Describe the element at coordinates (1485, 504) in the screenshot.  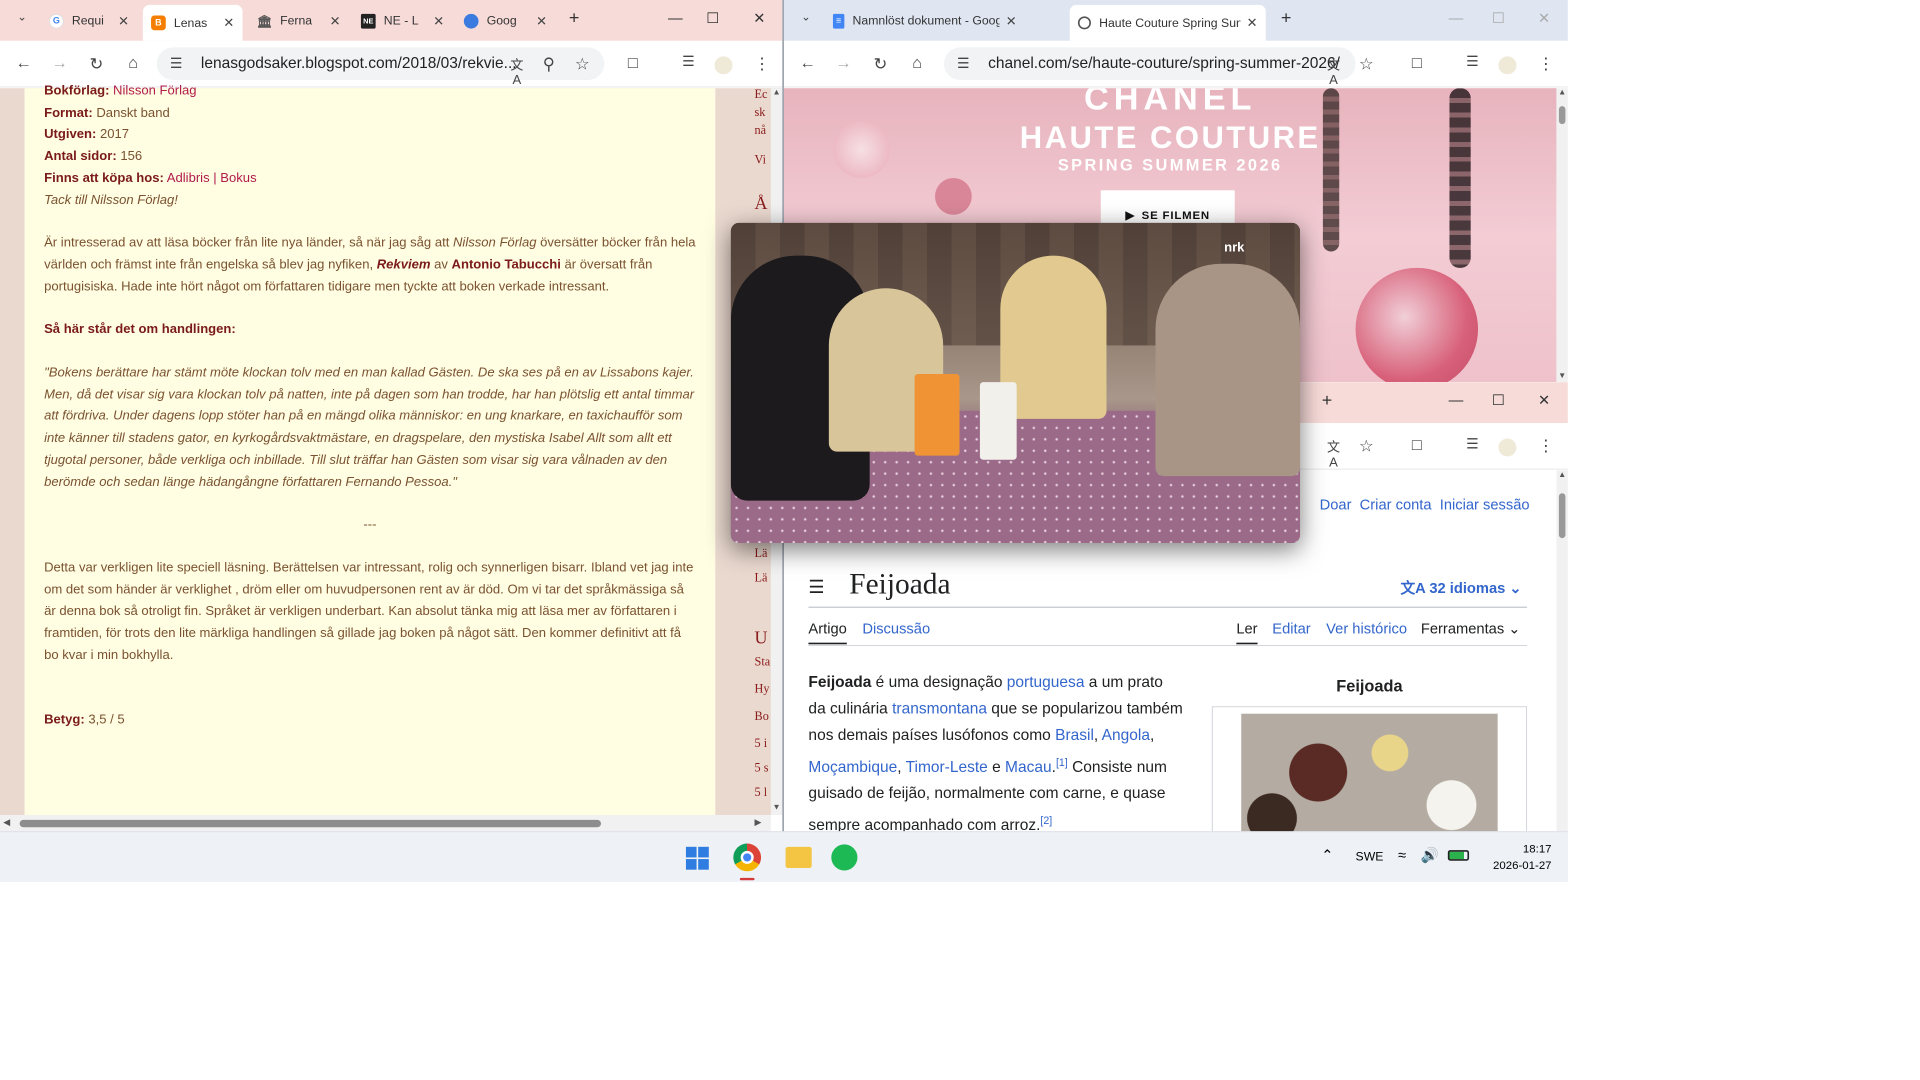
I see `login-link: Iniciar sessão` at that location.